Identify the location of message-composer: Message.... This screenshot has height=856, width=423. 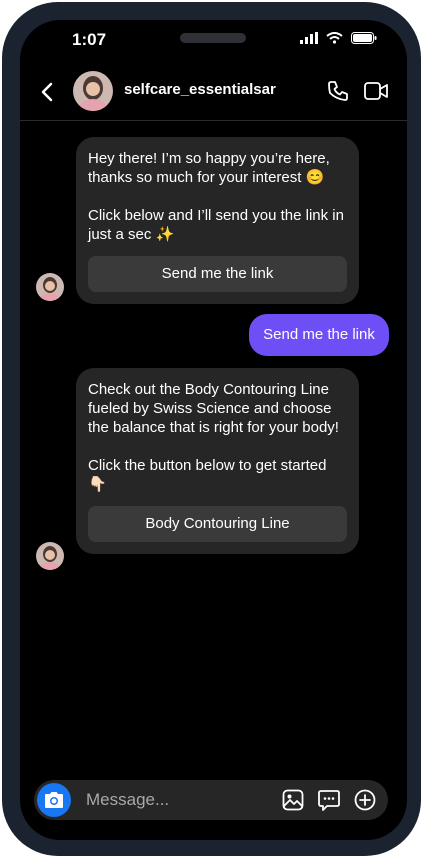
(211, 800).